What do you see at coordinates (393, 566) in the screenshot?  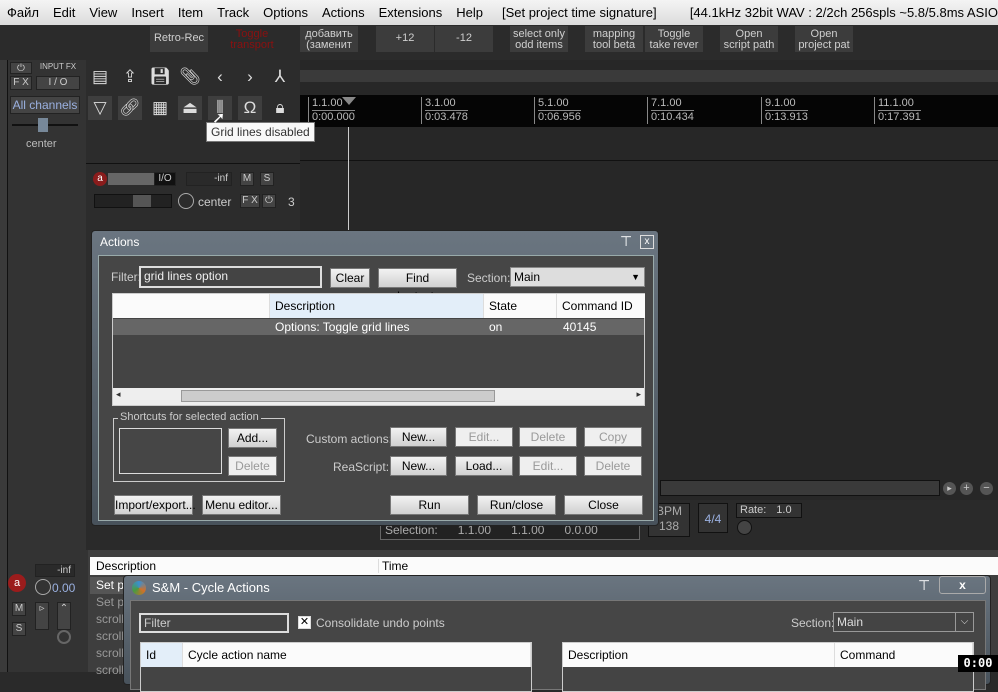 I see `column-header-time: Time` at bounding box center [393, 566].